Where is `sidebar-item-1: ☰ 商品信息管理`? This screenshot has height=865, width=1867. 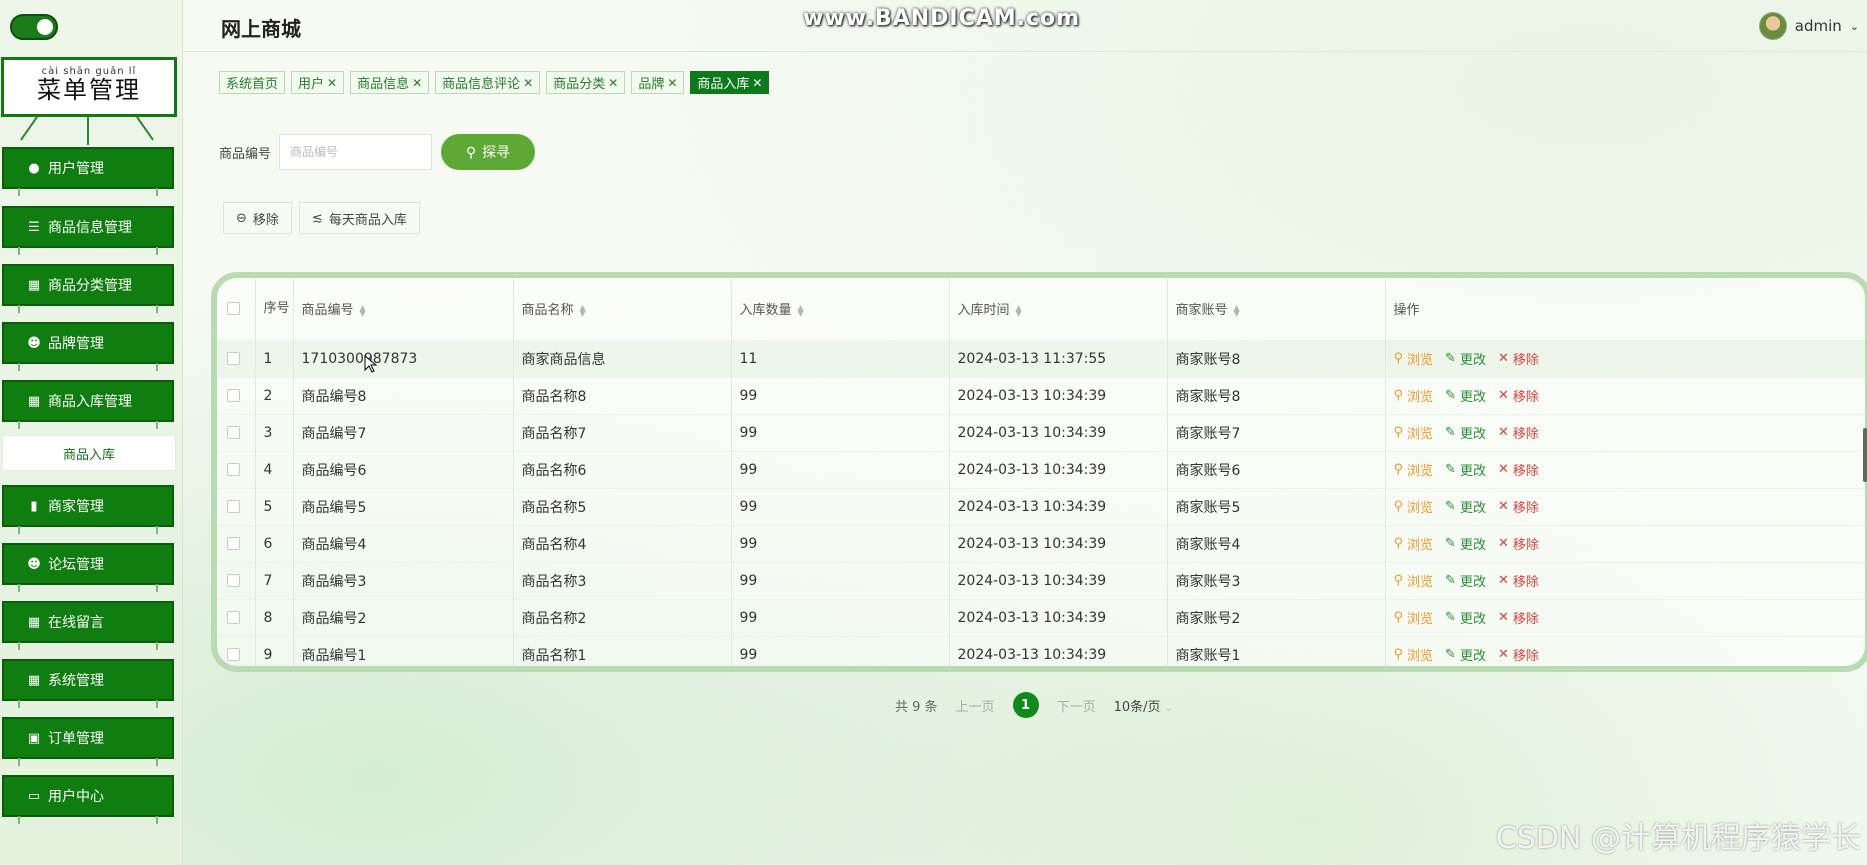 sidebar-item-1: ☰ 商品信息管理 is located at coordinates (88, 230).